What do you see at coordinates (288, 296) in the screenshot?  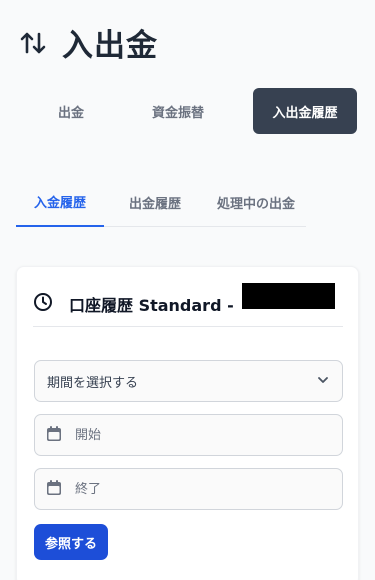 I see `redacted-block` at bounding box center [288, 296].